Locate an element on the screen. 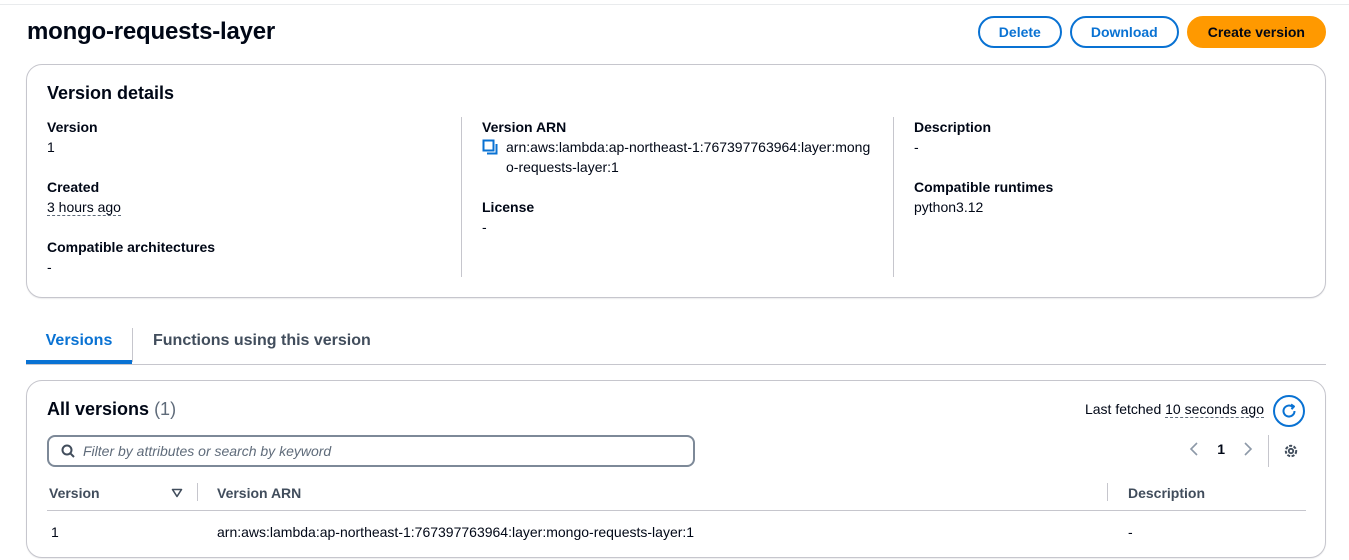 Image resolution: width=1349 pixels, height=560 pixels. row-description: - is located at coordinates (1130, 532).